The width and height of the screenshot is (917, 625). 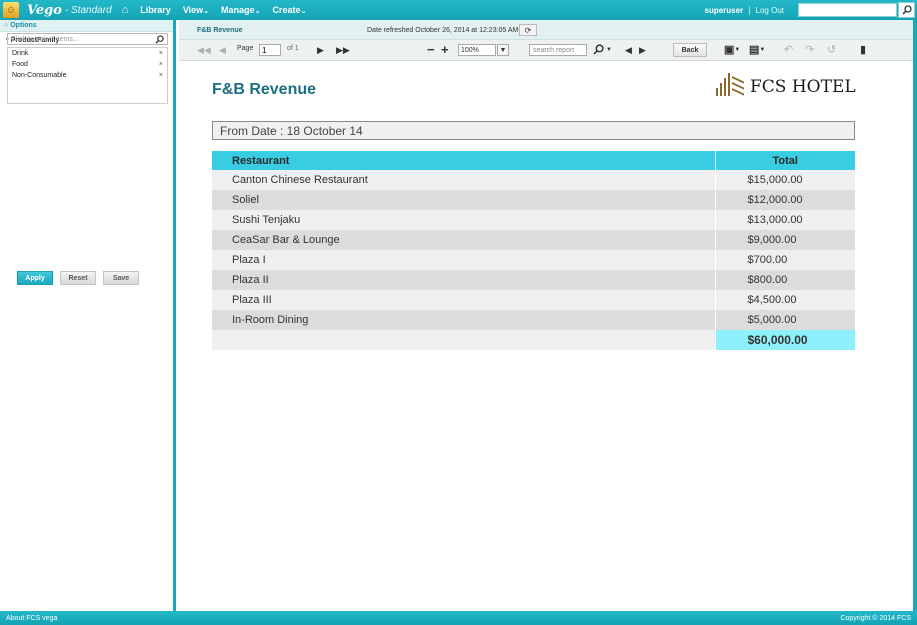 I want to click on table-row: CeaSar Bar & Lounge $9,000.00, so click(x=533, y=240).